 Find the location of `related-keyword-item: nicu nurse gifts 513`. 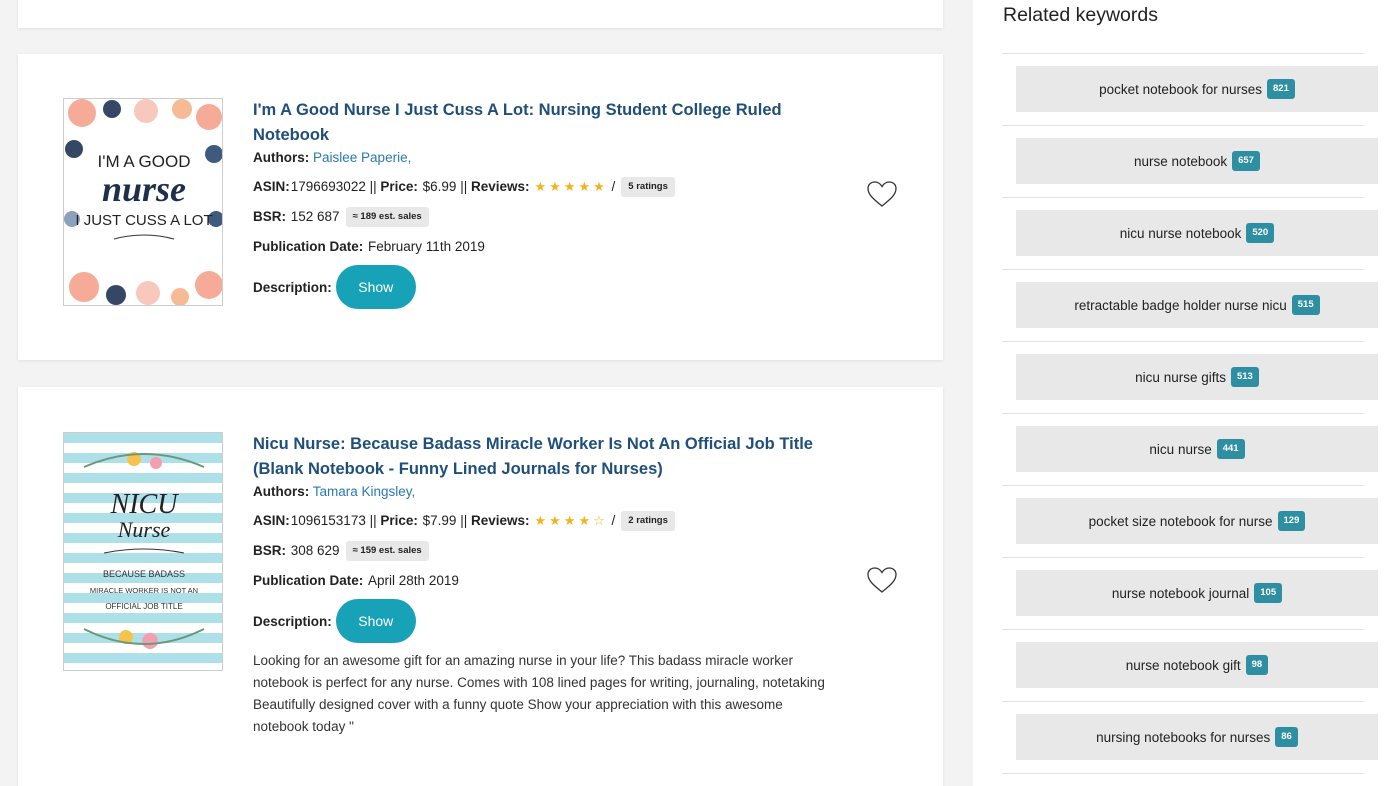

related-keyword-item: nicu nurse gifts 513 is located at coordinates (1190, 378).